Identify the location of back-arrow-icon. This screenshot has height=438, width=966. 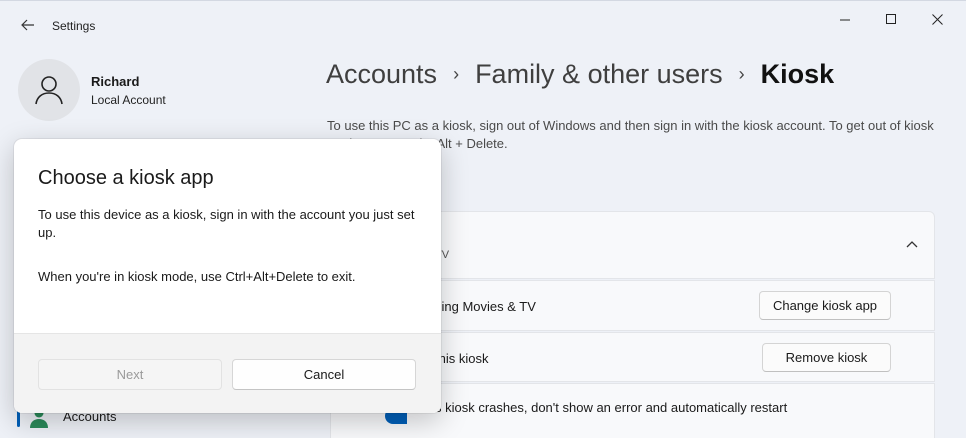
(27, 25).